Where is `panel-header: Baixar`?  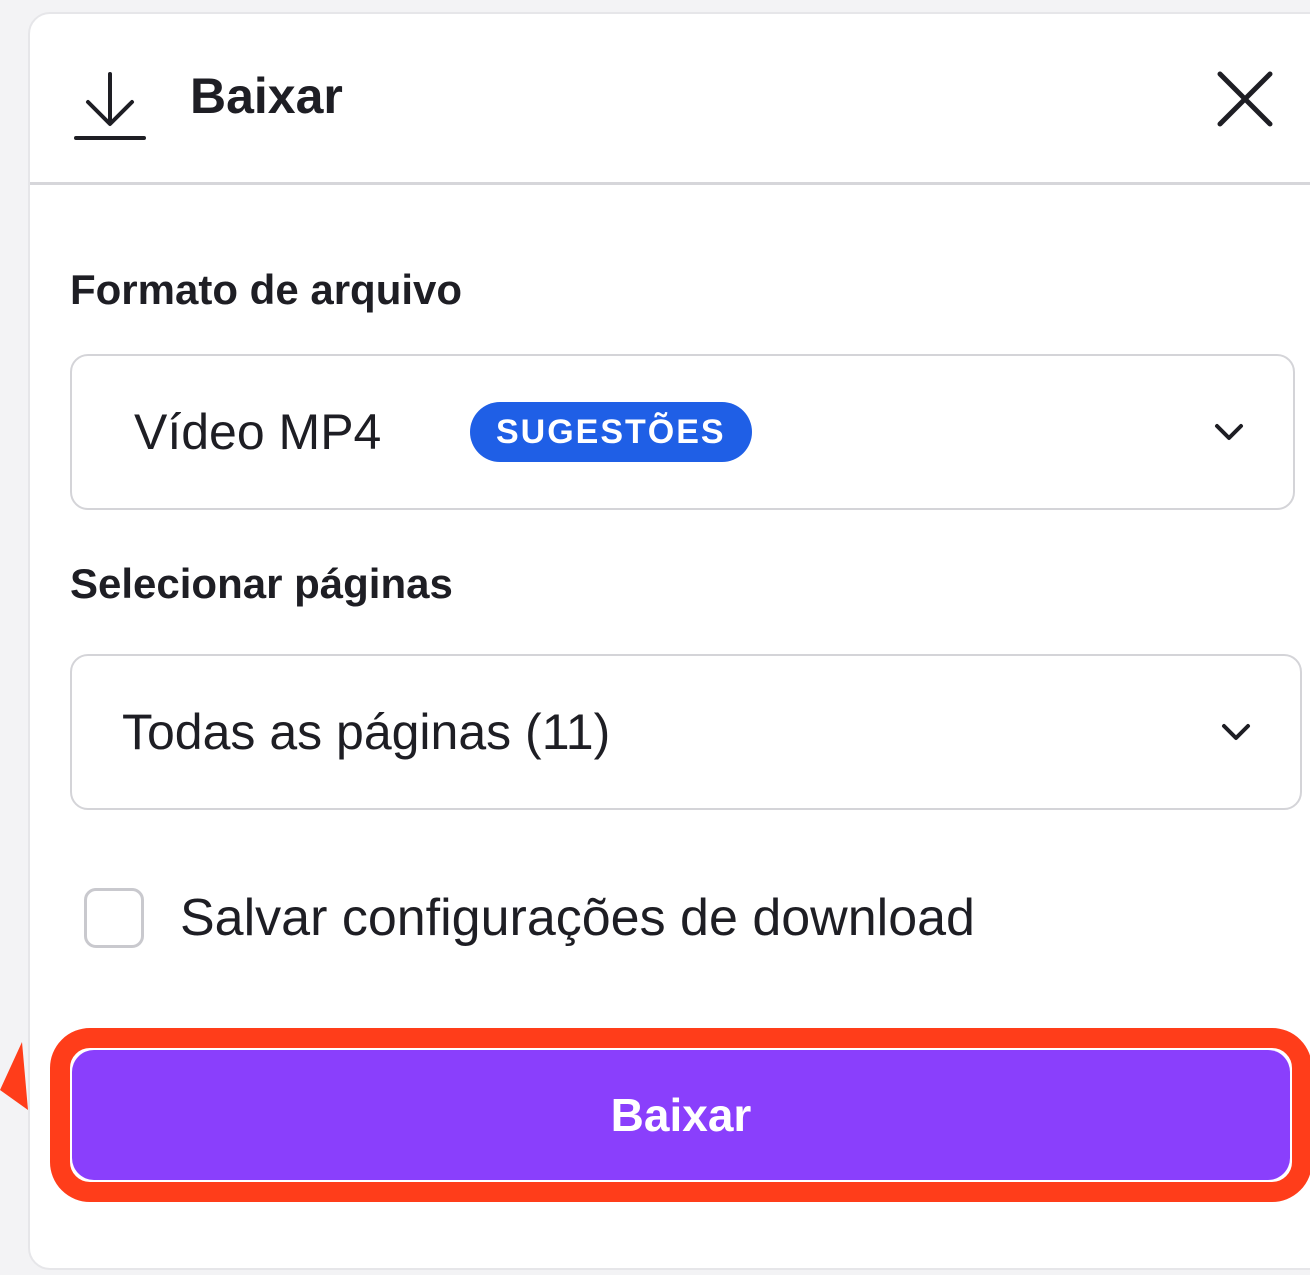 panel-header: Baixar is located at coordinates (670, 99).